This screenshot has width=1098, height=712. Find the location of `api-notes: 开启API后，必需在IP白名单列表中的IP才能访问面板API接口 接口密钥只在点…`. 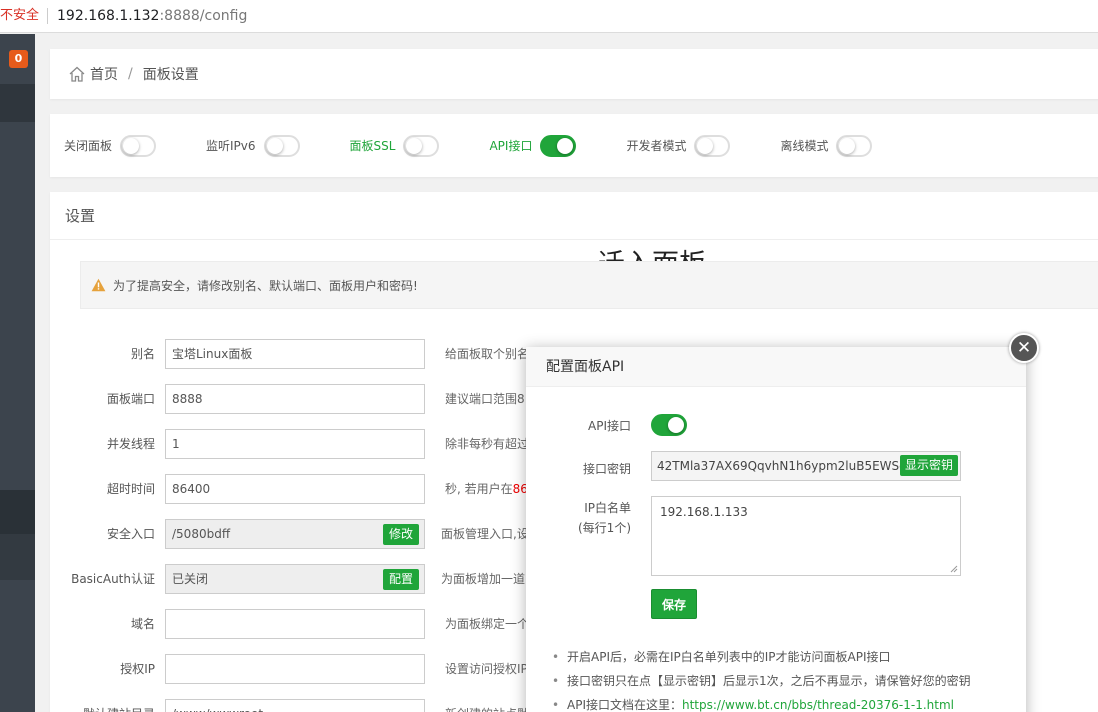

api-notes: 开启API后，必需在IP白名单列表中的IP才能访问面板API接口 接口密钥只在点… is located at coordinates (761, 678).